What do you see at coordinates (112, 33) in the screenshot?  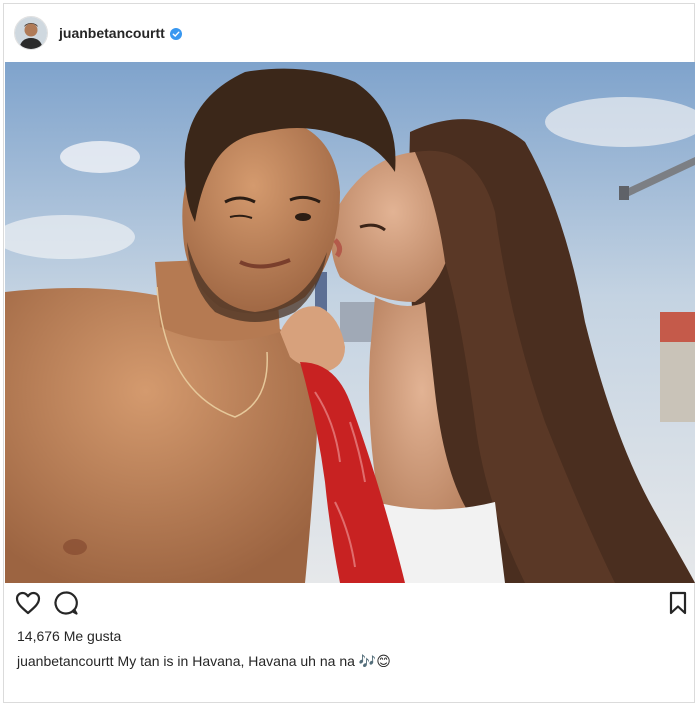 I see `post-username: juanbetancourtt` at bounding box center [112, 33].